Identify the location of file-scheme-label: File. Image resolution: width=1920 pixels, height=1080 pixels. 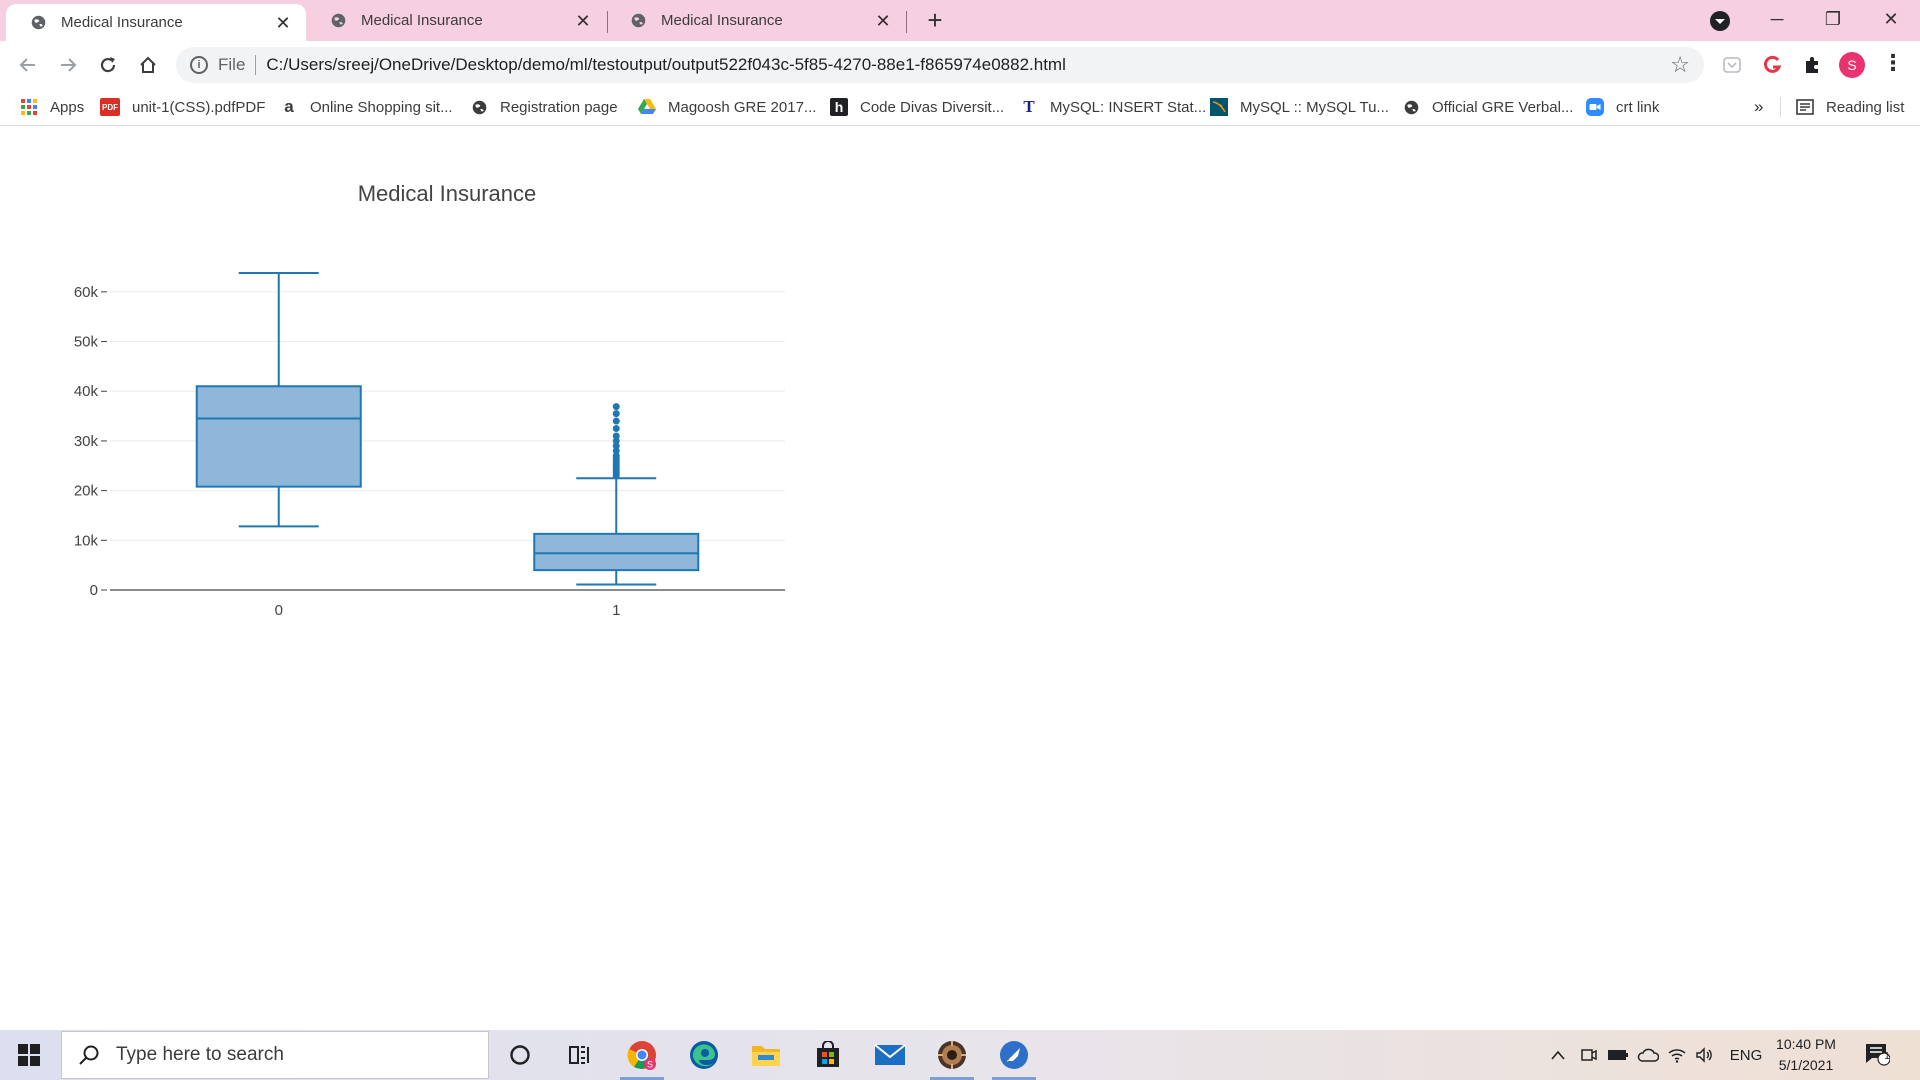
(232, 64).